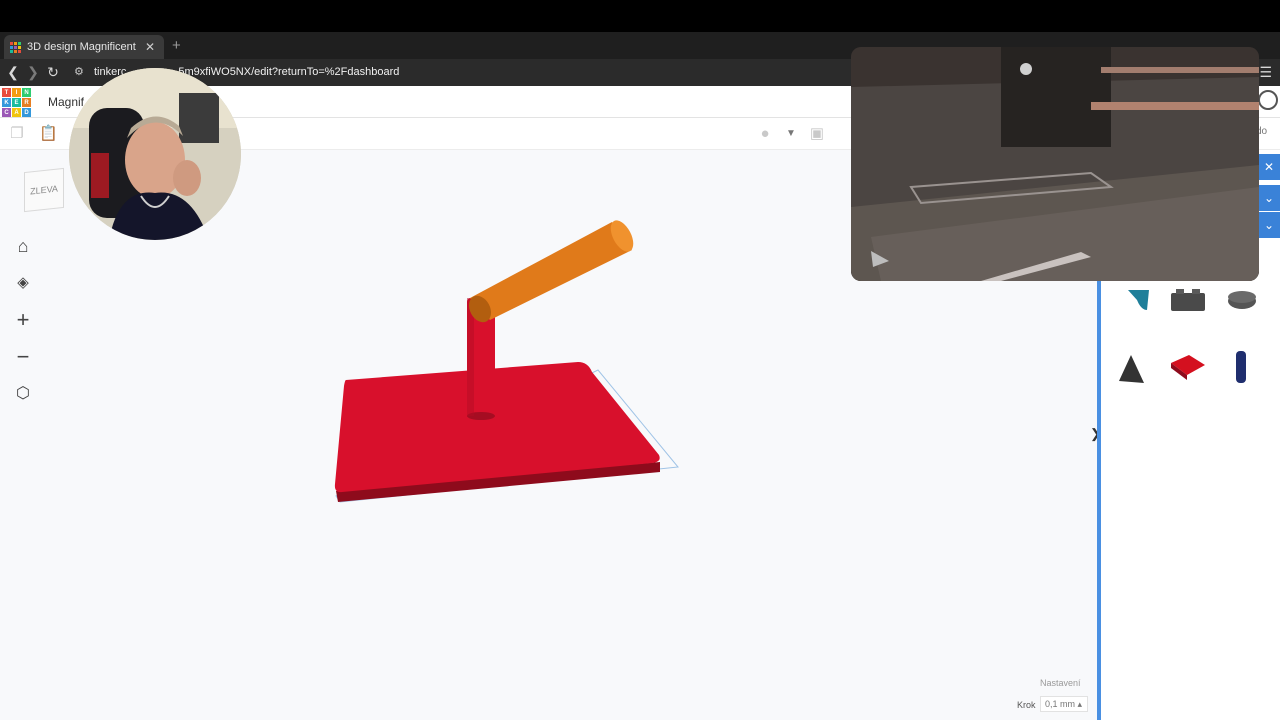 The width and height of the screenshot is (1280, 720). Describe the element at coordinates (1138, 300) in the screenshot. I see `shape-roof-teal` at that location.